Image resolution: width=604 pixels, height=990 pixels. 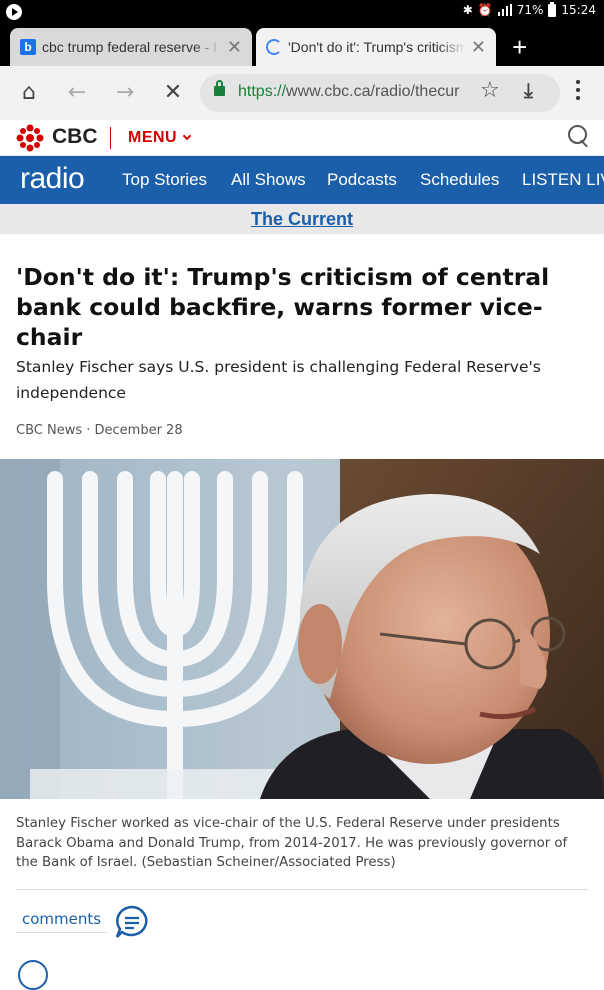 What do you see at coordinates (62, 921) in the screenshot?
I see `comments-link: comments` at bounding box center [62, 921].